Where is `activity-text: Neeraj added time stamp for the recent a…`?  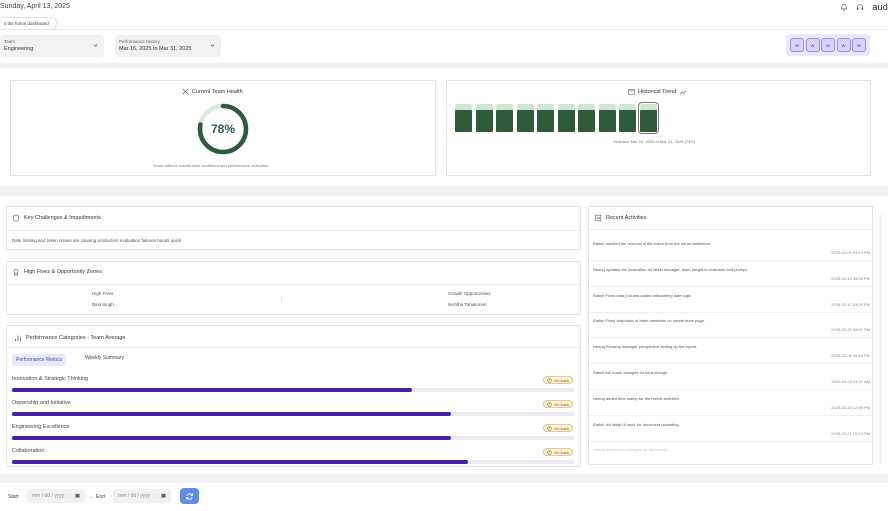
activity-text: Neeraj added time stamp for the recent a… is located at coordinates (636, 398).